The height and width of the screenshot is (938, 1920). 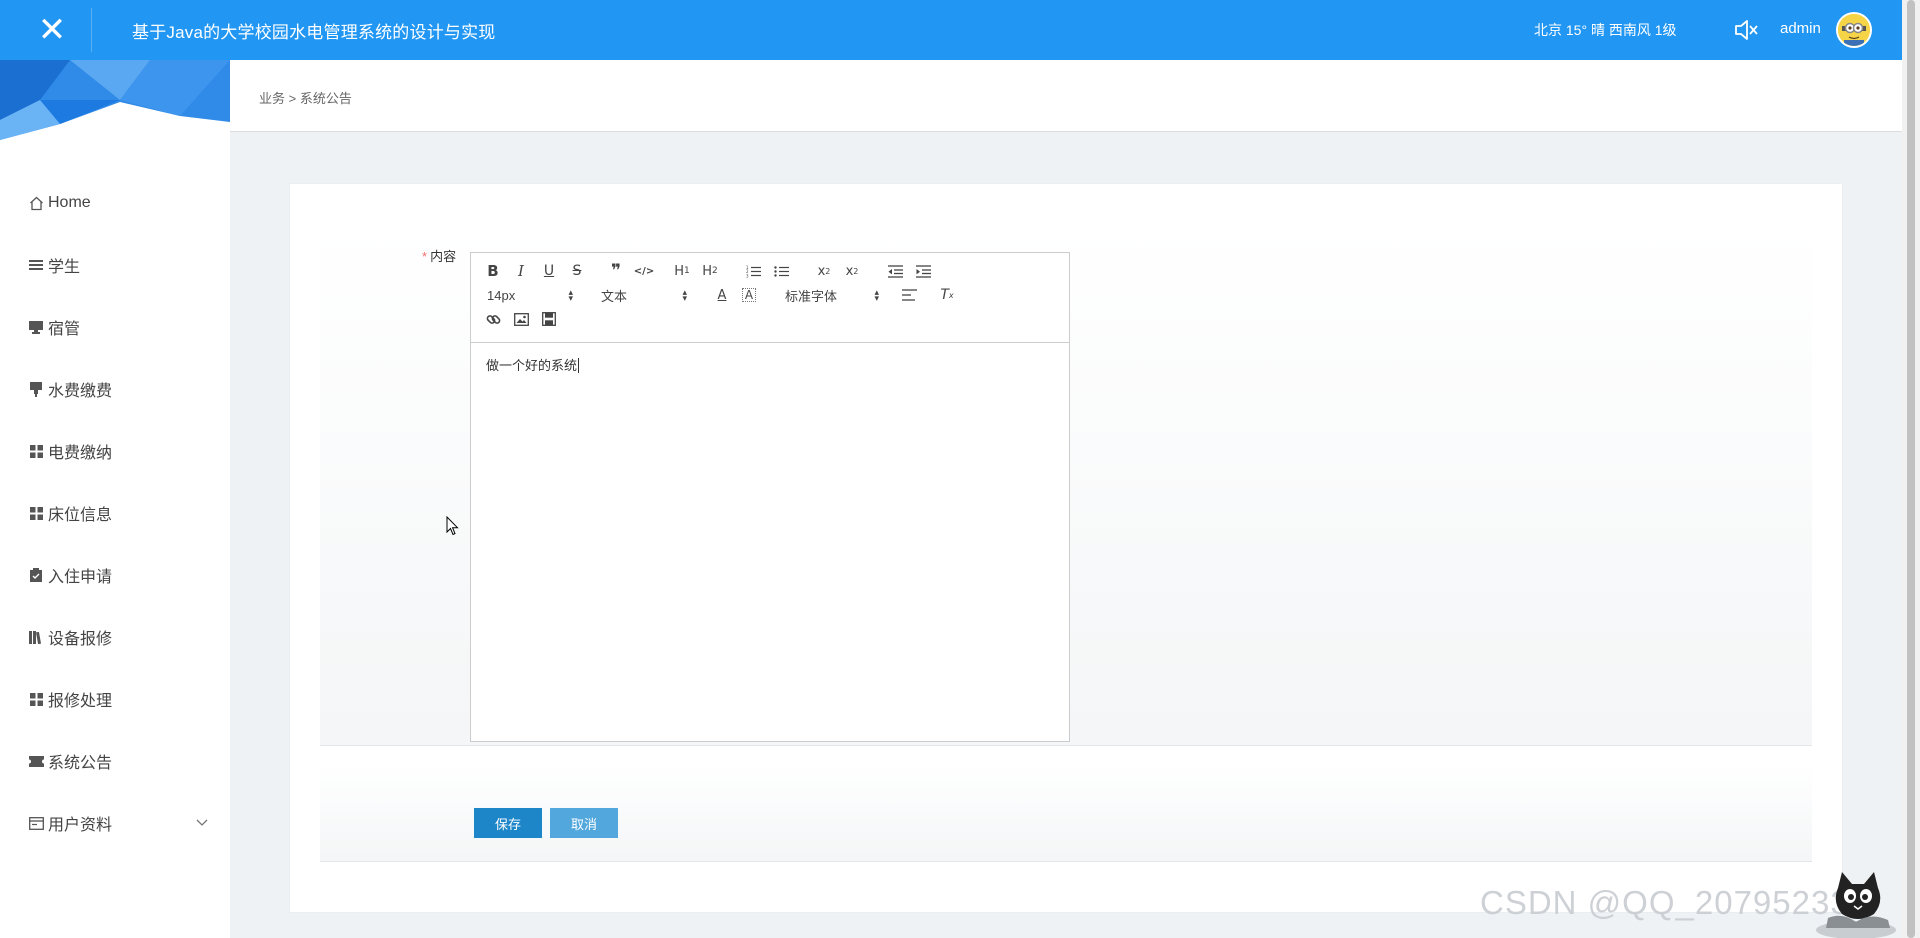 I want to click on sidebar-item-user-profile: 用户资料, so click(x=115, y=823).